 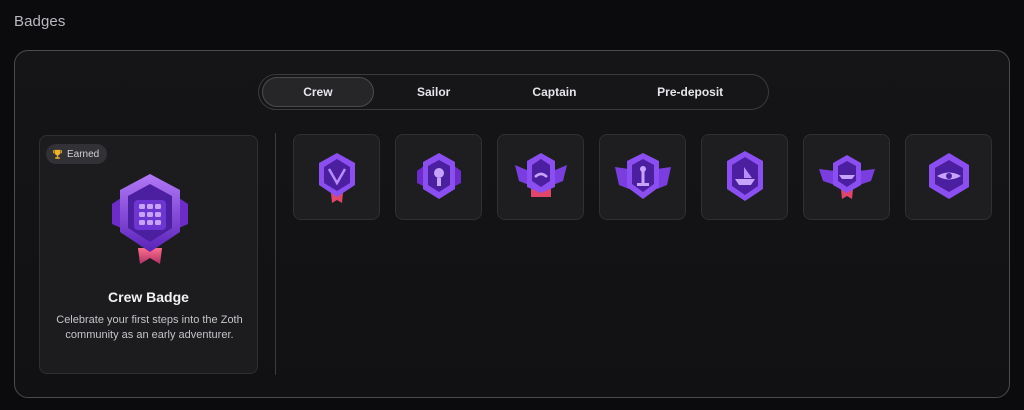 I want to click on tab-captain: Captain, so click(x=555, y=92).